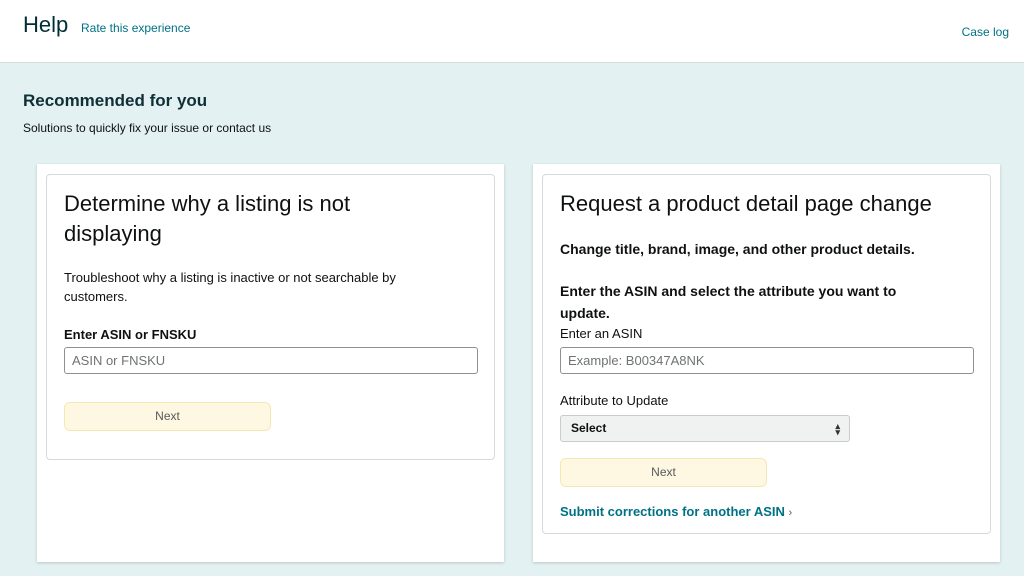  I want to click on attribute-select: Select ▴ ▾, so click(705, 428).